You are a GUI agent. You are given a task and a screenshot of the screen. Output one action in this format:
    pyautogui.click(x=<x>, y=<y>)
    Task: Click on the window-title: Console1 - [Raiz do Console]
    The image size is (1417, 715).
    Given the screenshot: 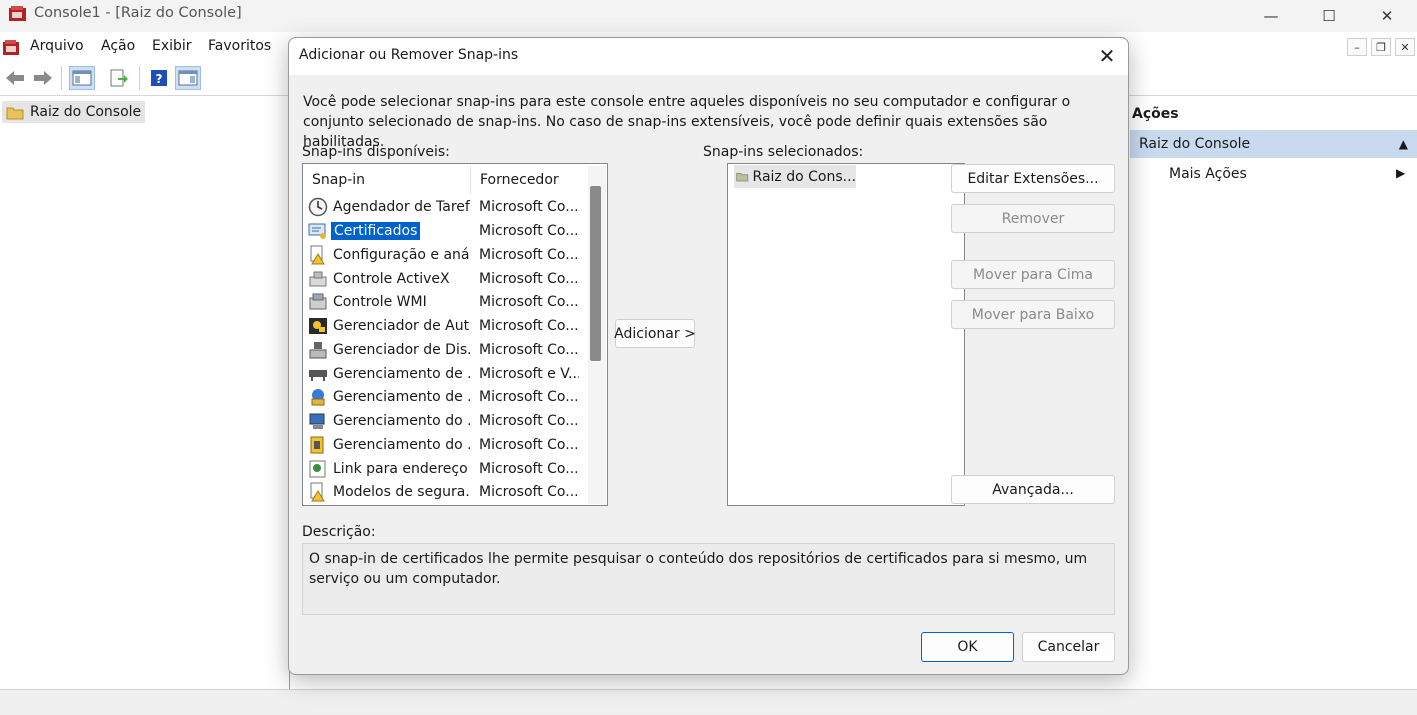 What is the action you would take?
    pyautogui.click(x=138, y=13)
    